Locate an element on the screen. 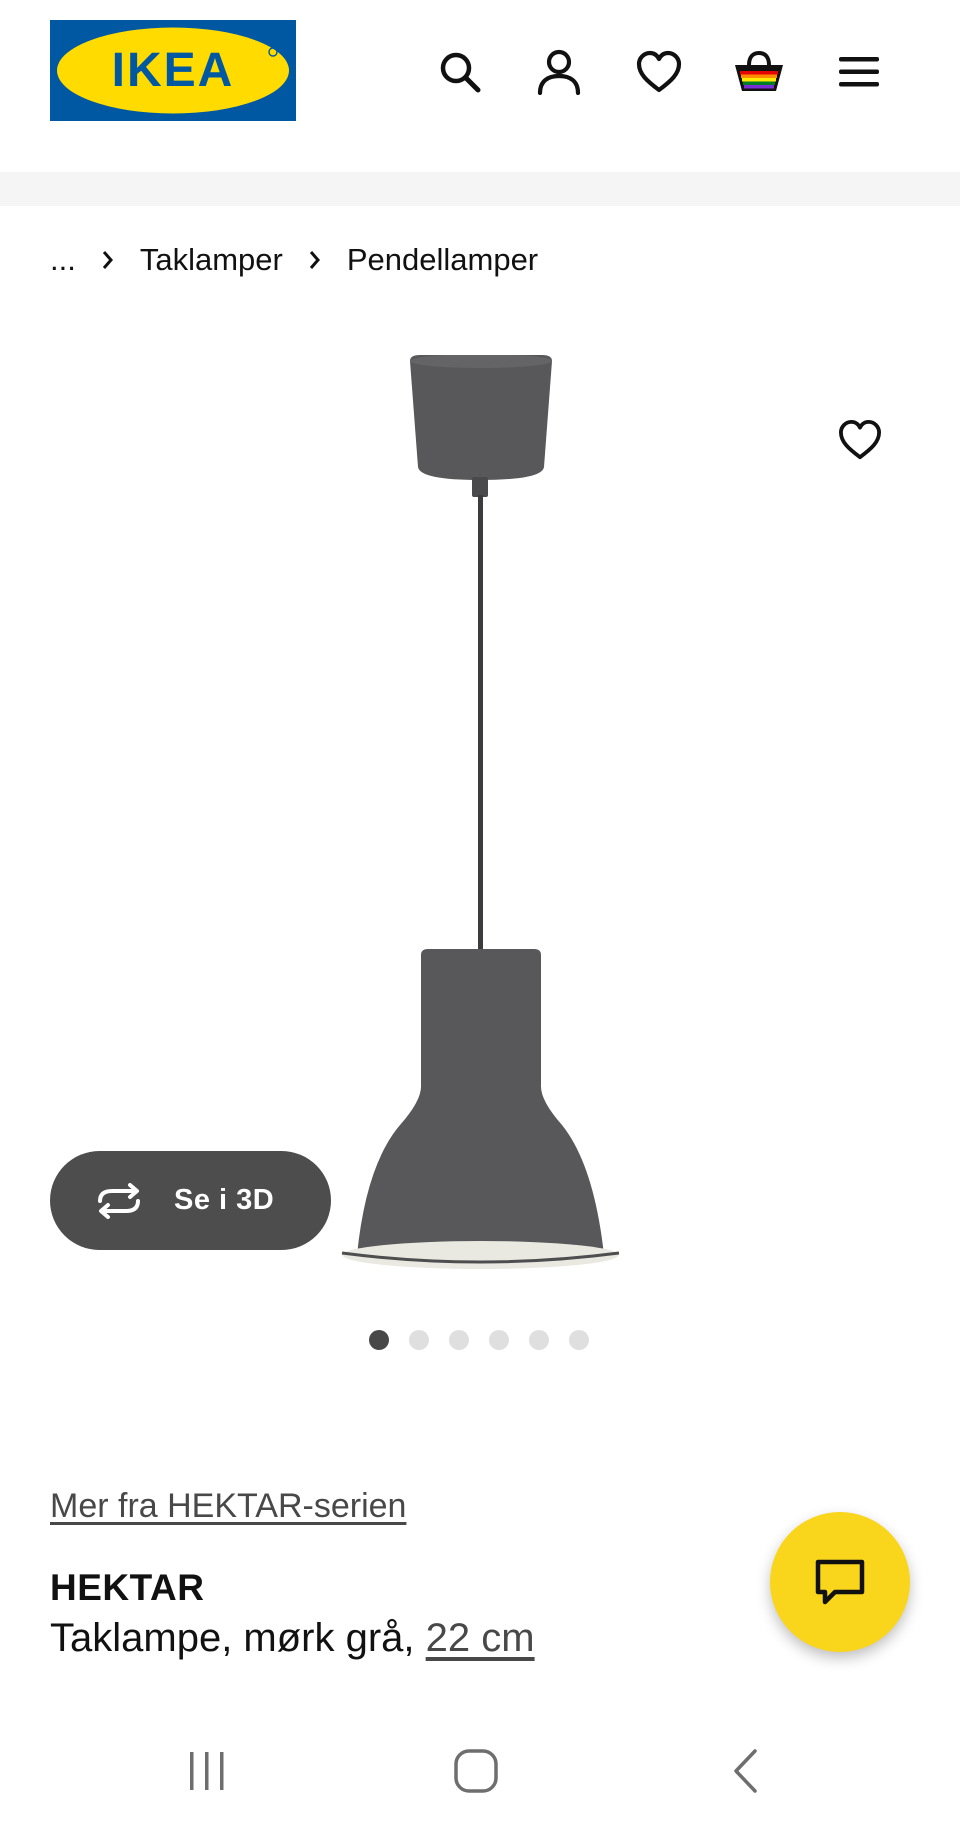 This screenshot has height=1822, width=960. site-header: IKEA is located at coordinates (480, 85).